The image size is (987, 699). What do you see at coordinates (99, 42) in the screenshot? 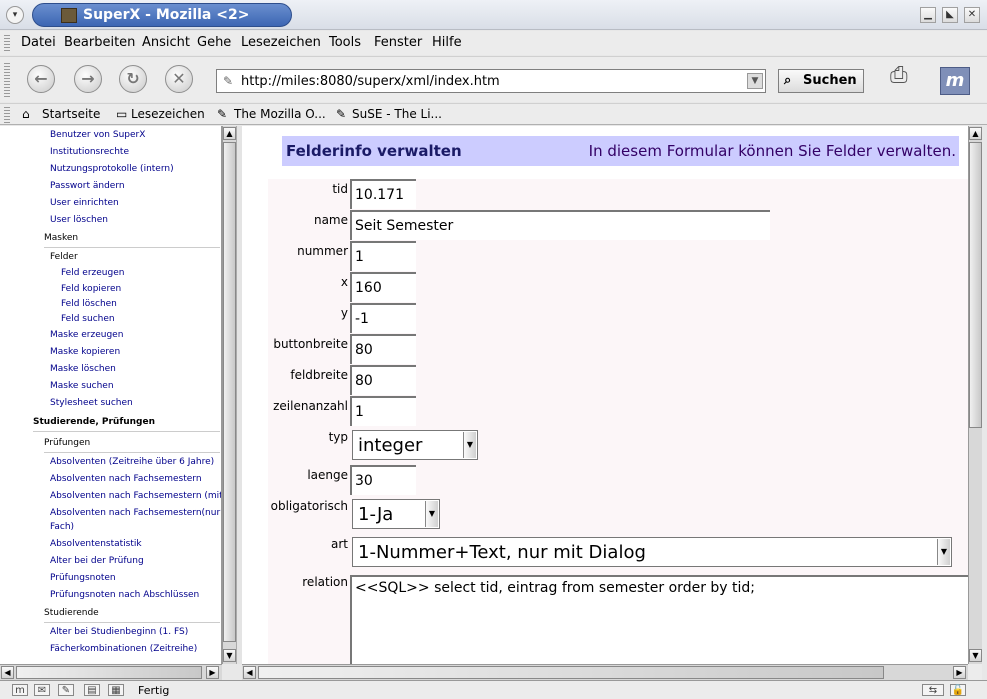
I see `menu-bearbeiten: Bearbeiten` at bounding box center [99, 42].